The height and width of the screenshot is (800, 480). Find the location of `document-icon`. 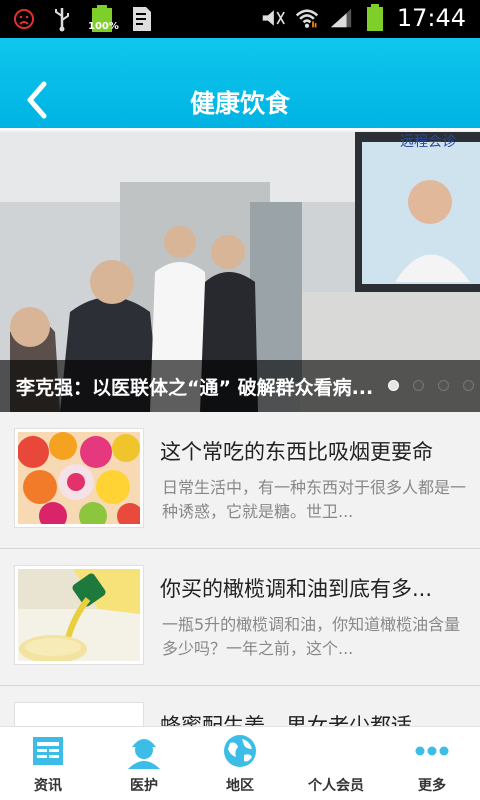

document-icon is located at coordinates (142, 19).